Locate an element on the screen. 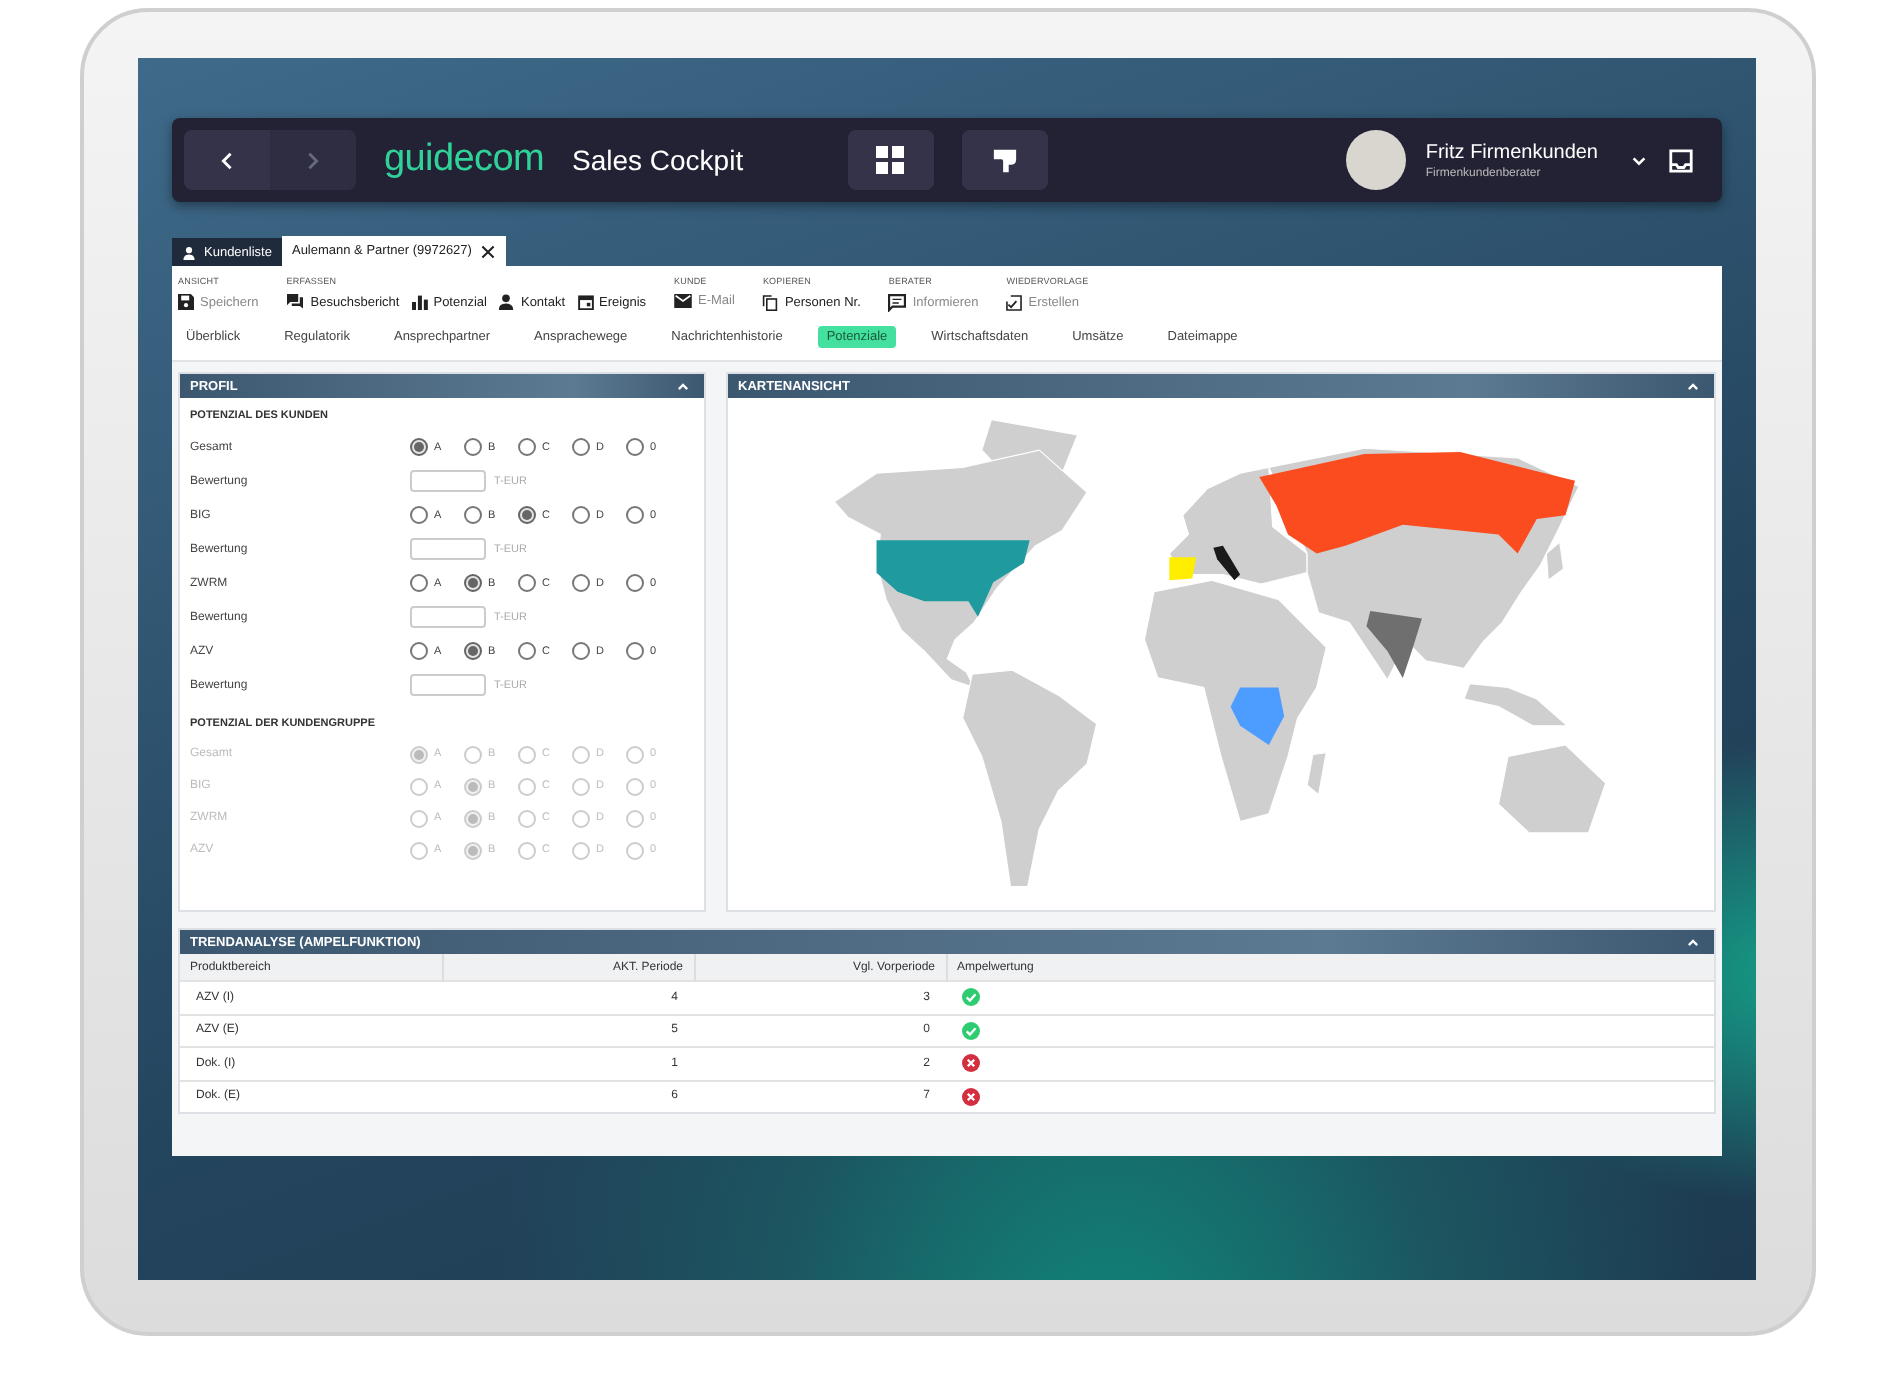 The image size is (1902, 1378). user-name: Fritz Firmenkunden is located at coordinates (1511, 152).